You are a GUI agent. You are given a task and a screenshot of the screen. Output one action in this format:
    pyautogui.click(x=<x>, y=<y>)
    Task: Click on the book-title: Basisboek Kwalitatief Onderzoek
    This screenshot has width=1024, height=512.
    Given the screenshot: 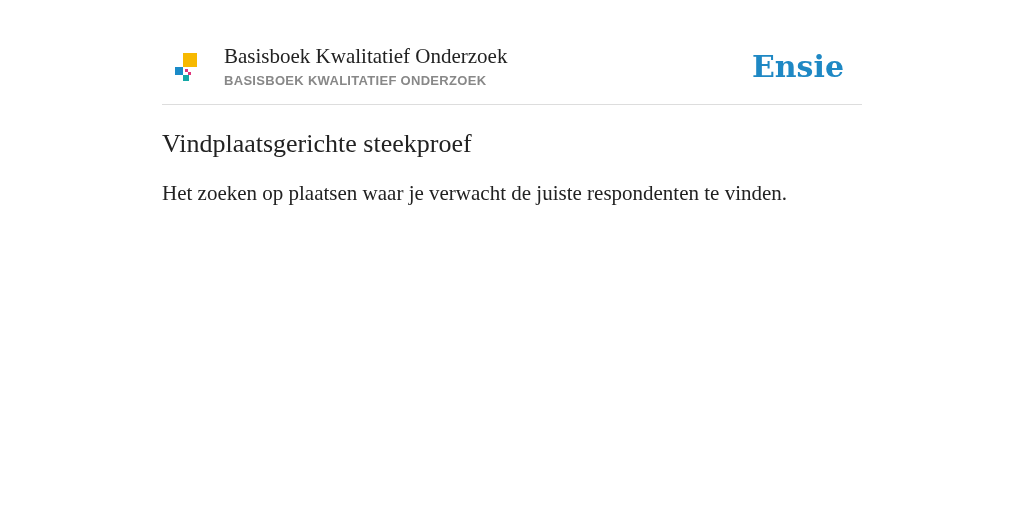 What is the action you would take?
    pyautogui.click(x=366, y=56)
    